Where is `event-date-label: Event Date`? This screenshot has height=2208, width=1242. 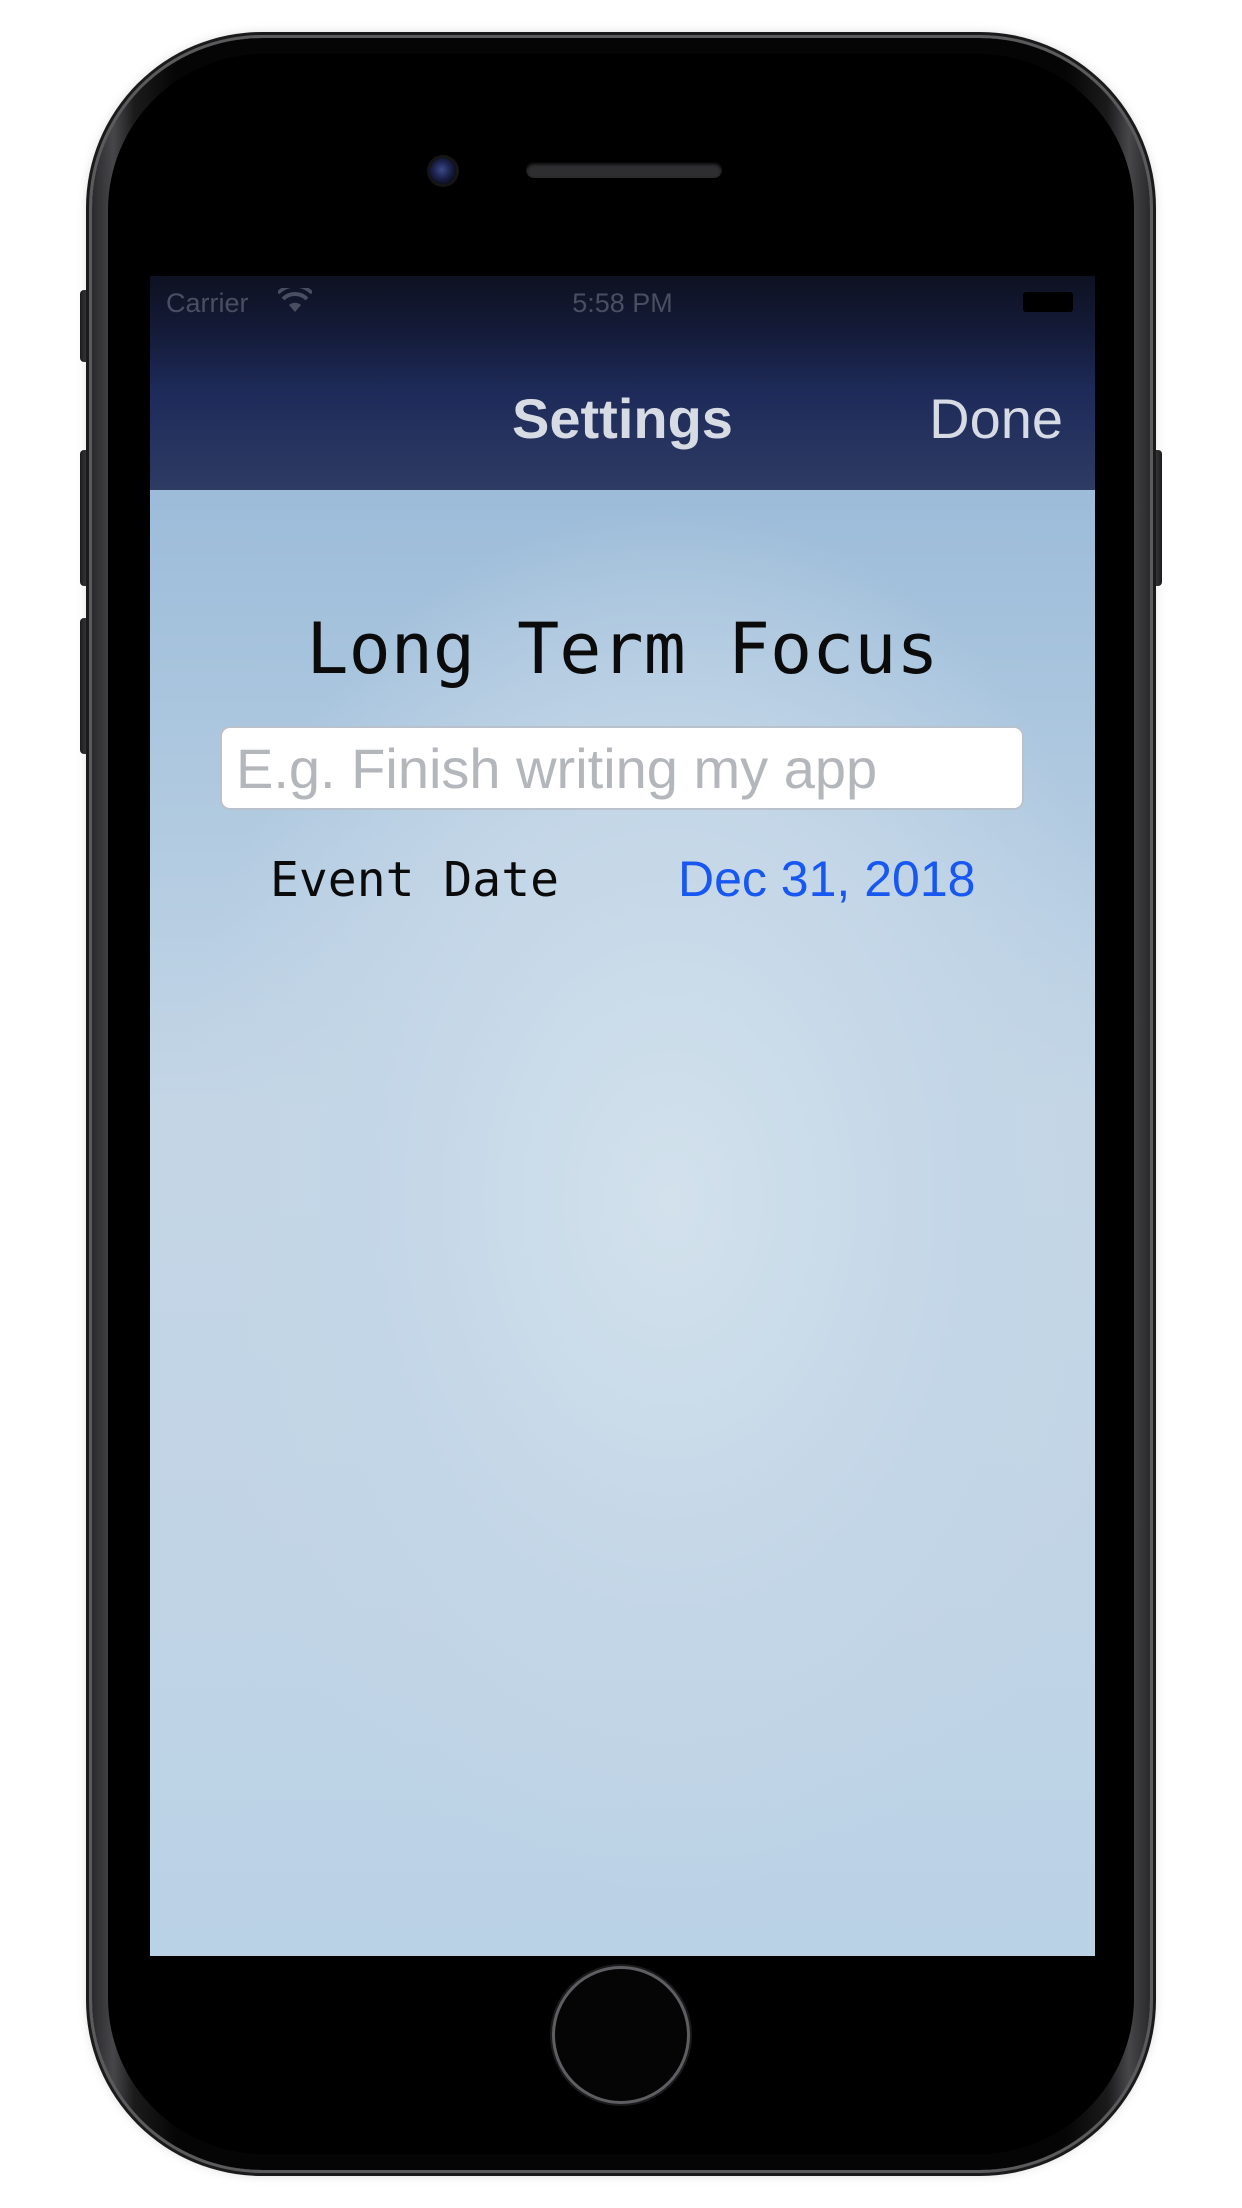 event-date-label: Event Date is located at coordinates (414, 880).